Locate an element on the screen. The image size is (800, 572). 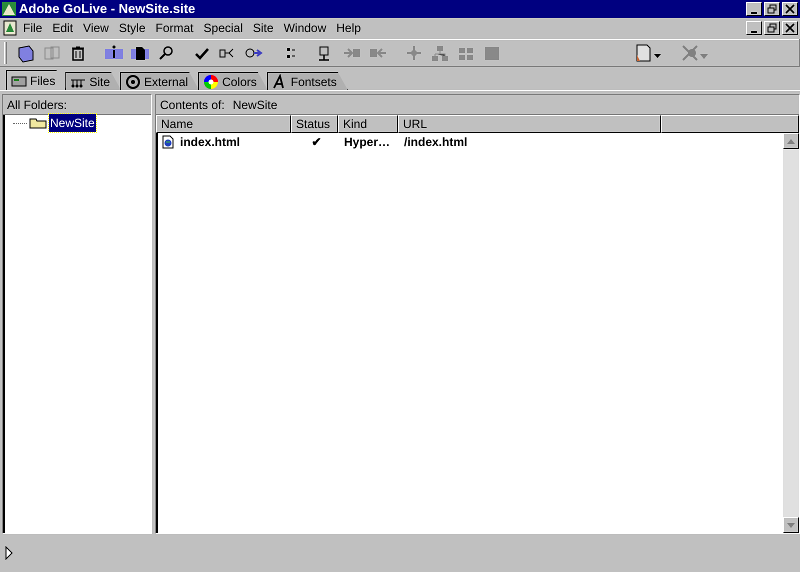
close-button is located at coordinates (790, 9).